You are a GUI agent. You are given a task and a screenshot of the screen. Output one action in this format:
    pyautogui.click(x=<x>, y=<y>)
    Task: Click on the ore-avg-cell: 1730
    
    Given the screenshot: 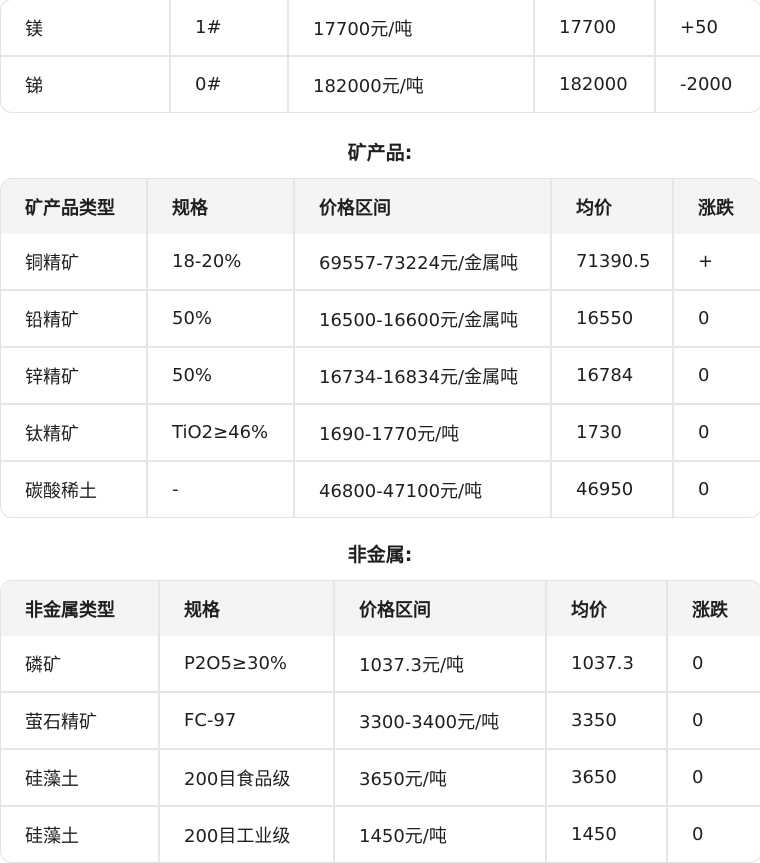 What is the action you would take?
    pyautogui.click(x=613, y=433)
    